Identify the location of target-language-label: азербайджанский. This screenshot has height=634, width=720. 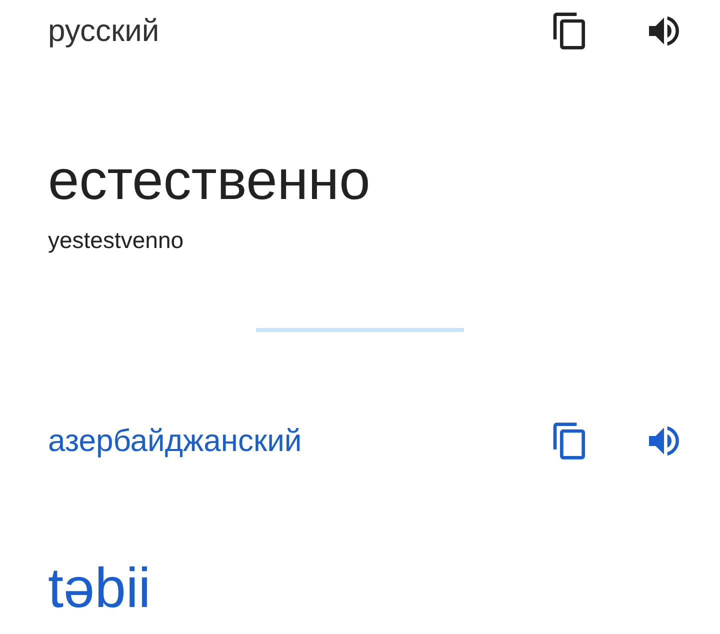
(175, 441).